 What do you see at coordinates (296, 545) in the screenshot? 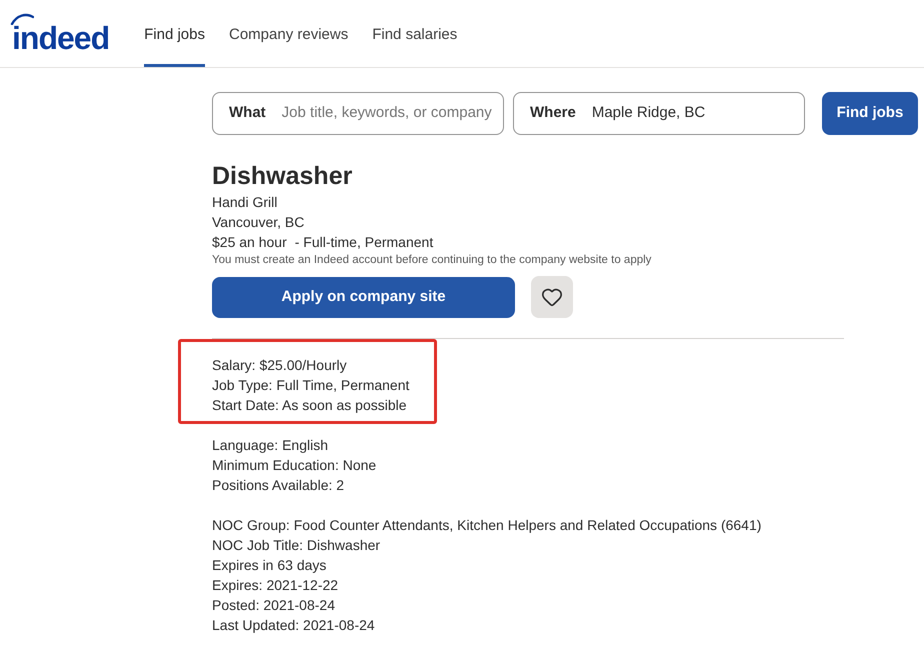
I see `detail-line: NOC Job Title: Dishwasher` at bounding box center [296, 545].